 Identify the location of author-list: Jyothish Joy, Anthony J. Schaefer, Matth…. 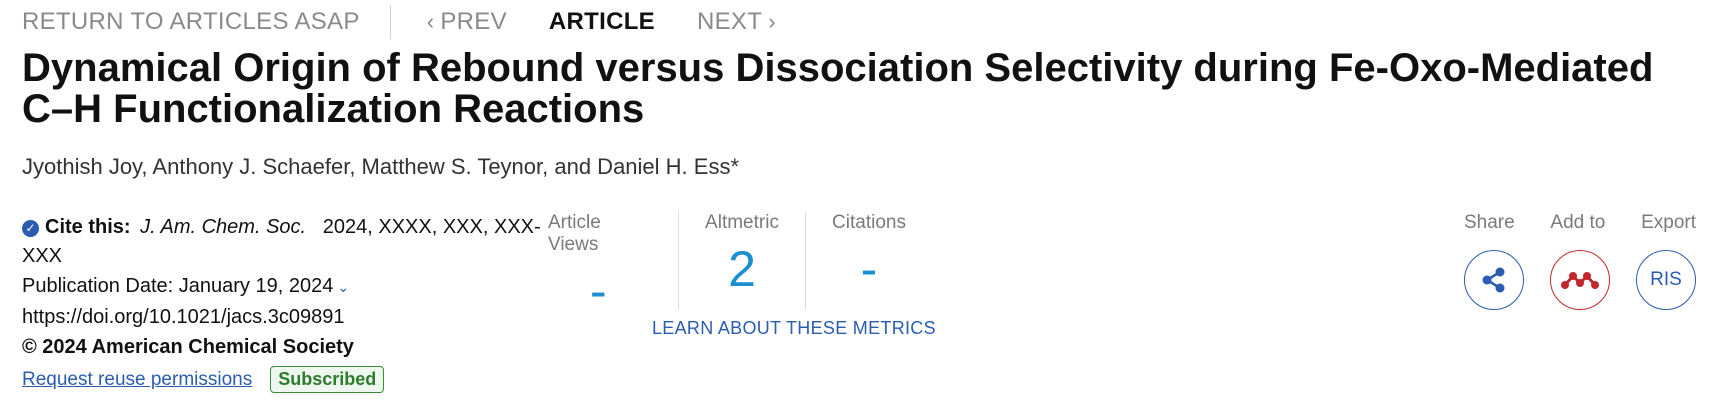
(380, 167).